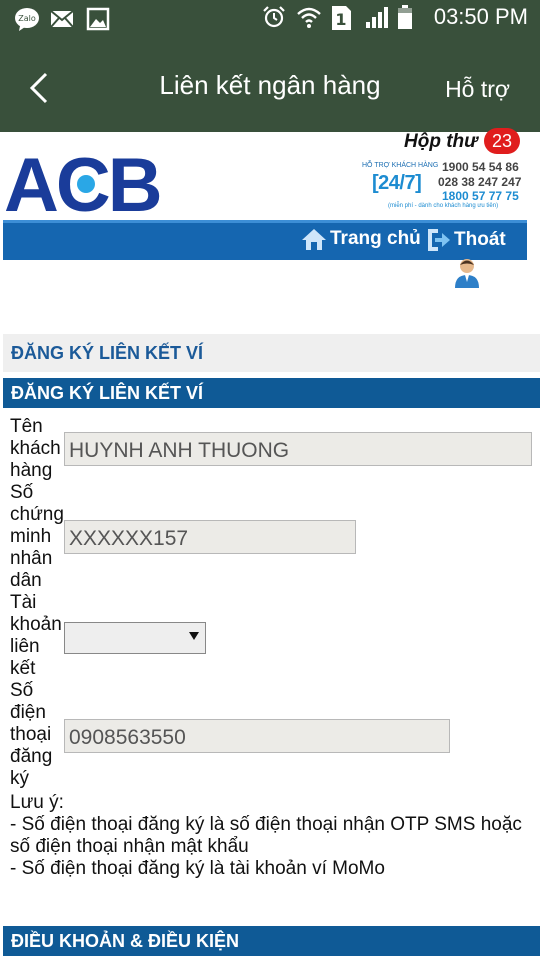 This screenshot has height=960, width=540. Describe the element at coordinates (480, 167) in the screenshot. I see `support-phone-1: 1900 54 54 86` at that location.